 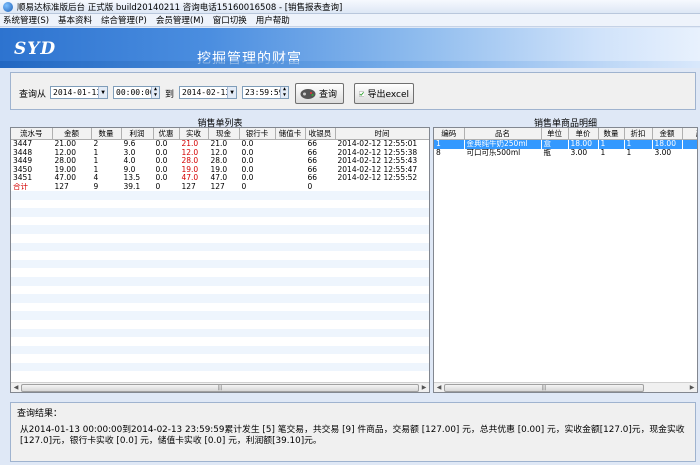 I want to click on from-time-value: 00:00:00, so click(x=135, y=92).